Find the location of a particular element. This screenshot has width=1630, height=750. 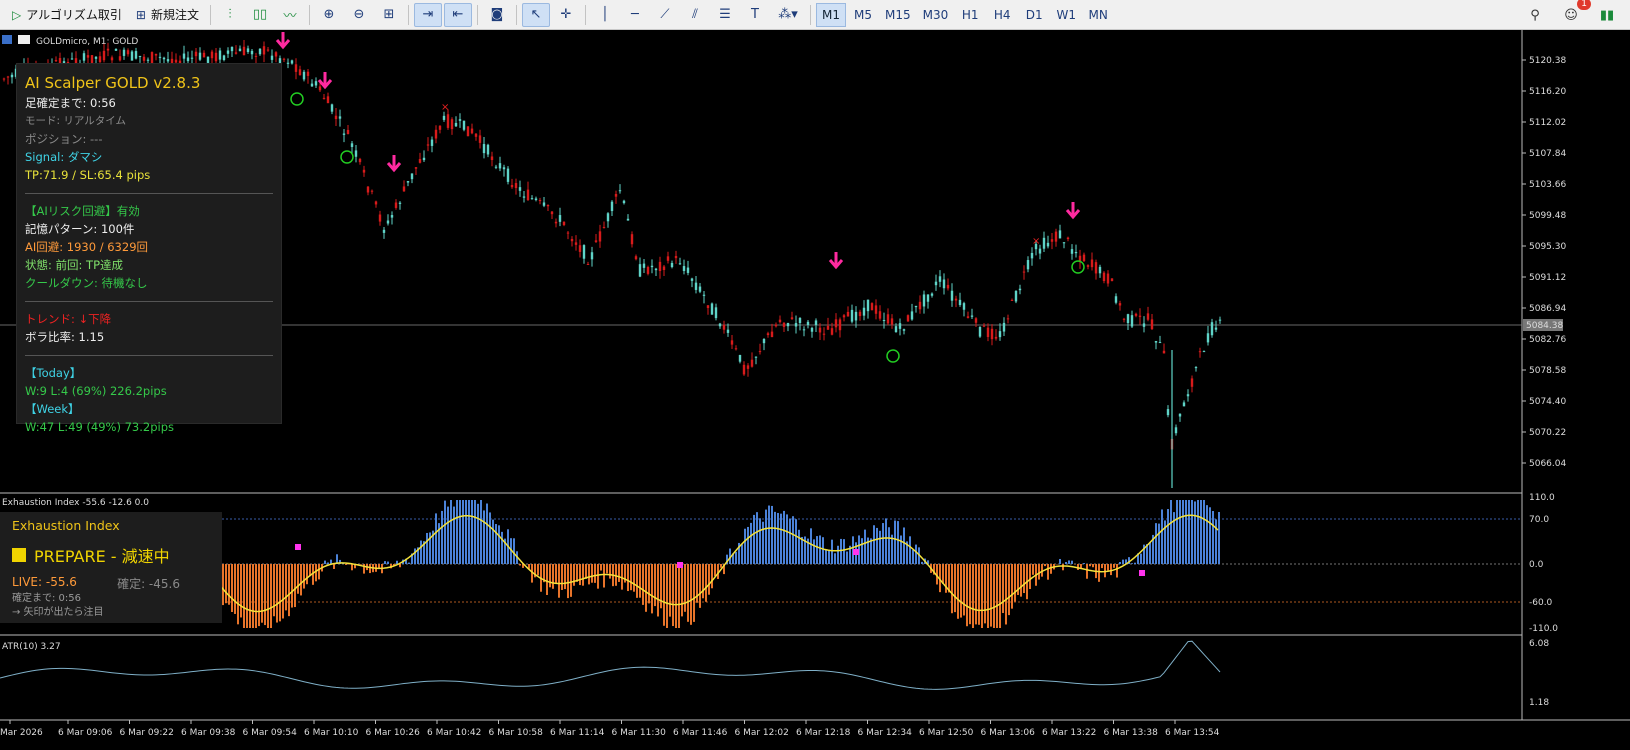

zoom-out-icon: ⊖ is located at coordinates (359, 15).